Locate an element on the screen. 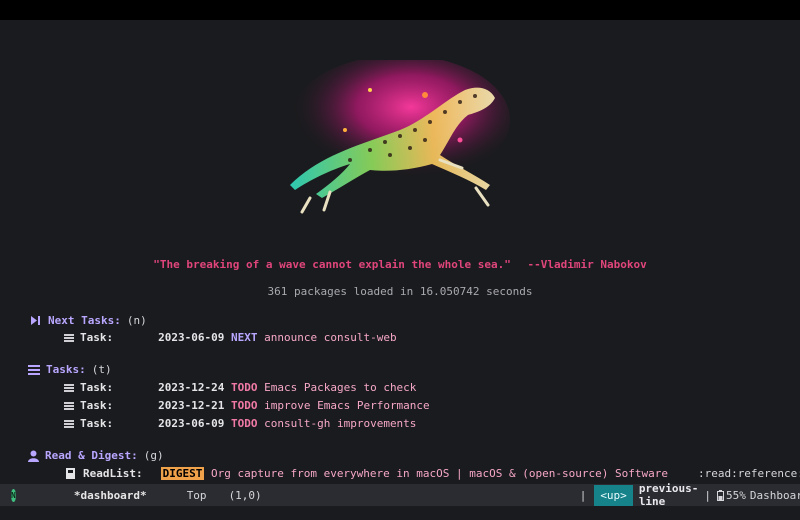 The height and width of the screenshot is (520, 800). read-digest-key: (g) is located at coordinates (153, 455).